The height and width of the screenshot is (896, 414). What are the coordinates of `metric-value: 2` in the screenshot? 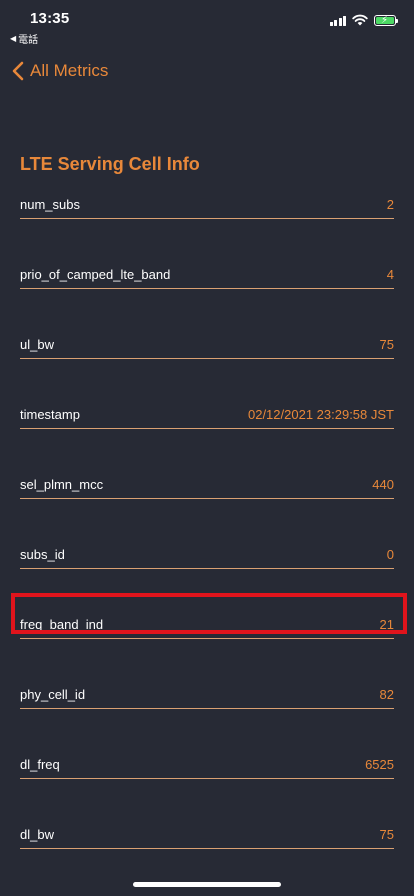 It's located at (390, 204).